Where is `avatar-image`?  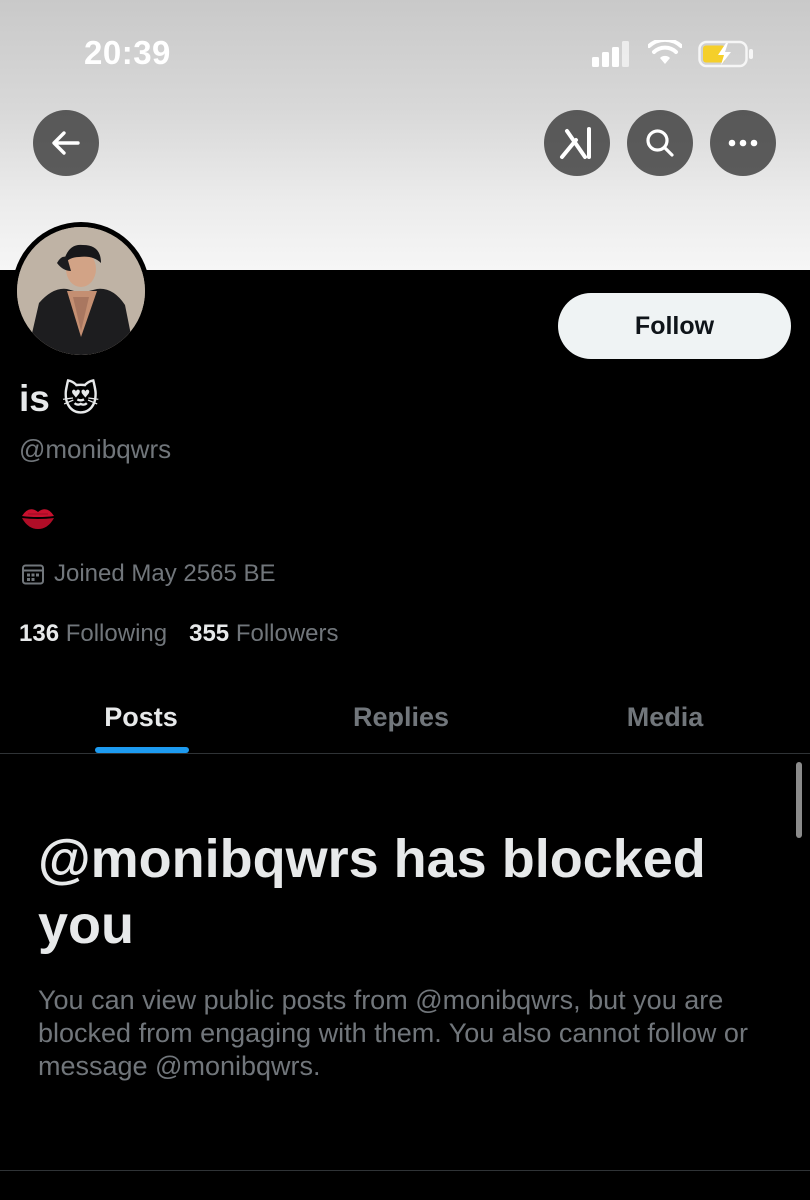
avatar-image is located at coordinates (81, 291).